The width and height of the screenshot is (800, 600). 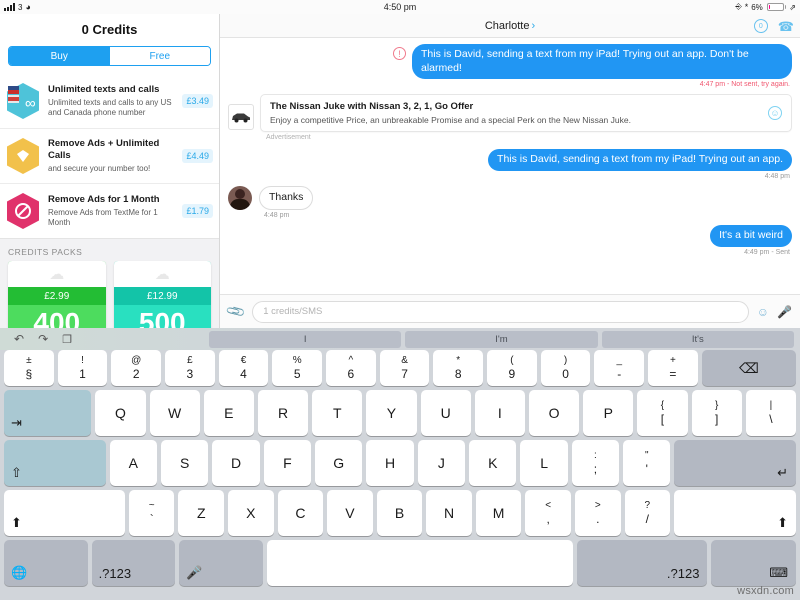 What do you see at coordinates (760, 26) in the screenshot?
I see `credits-circle-icon: 0` at bounding box center [760, 26].